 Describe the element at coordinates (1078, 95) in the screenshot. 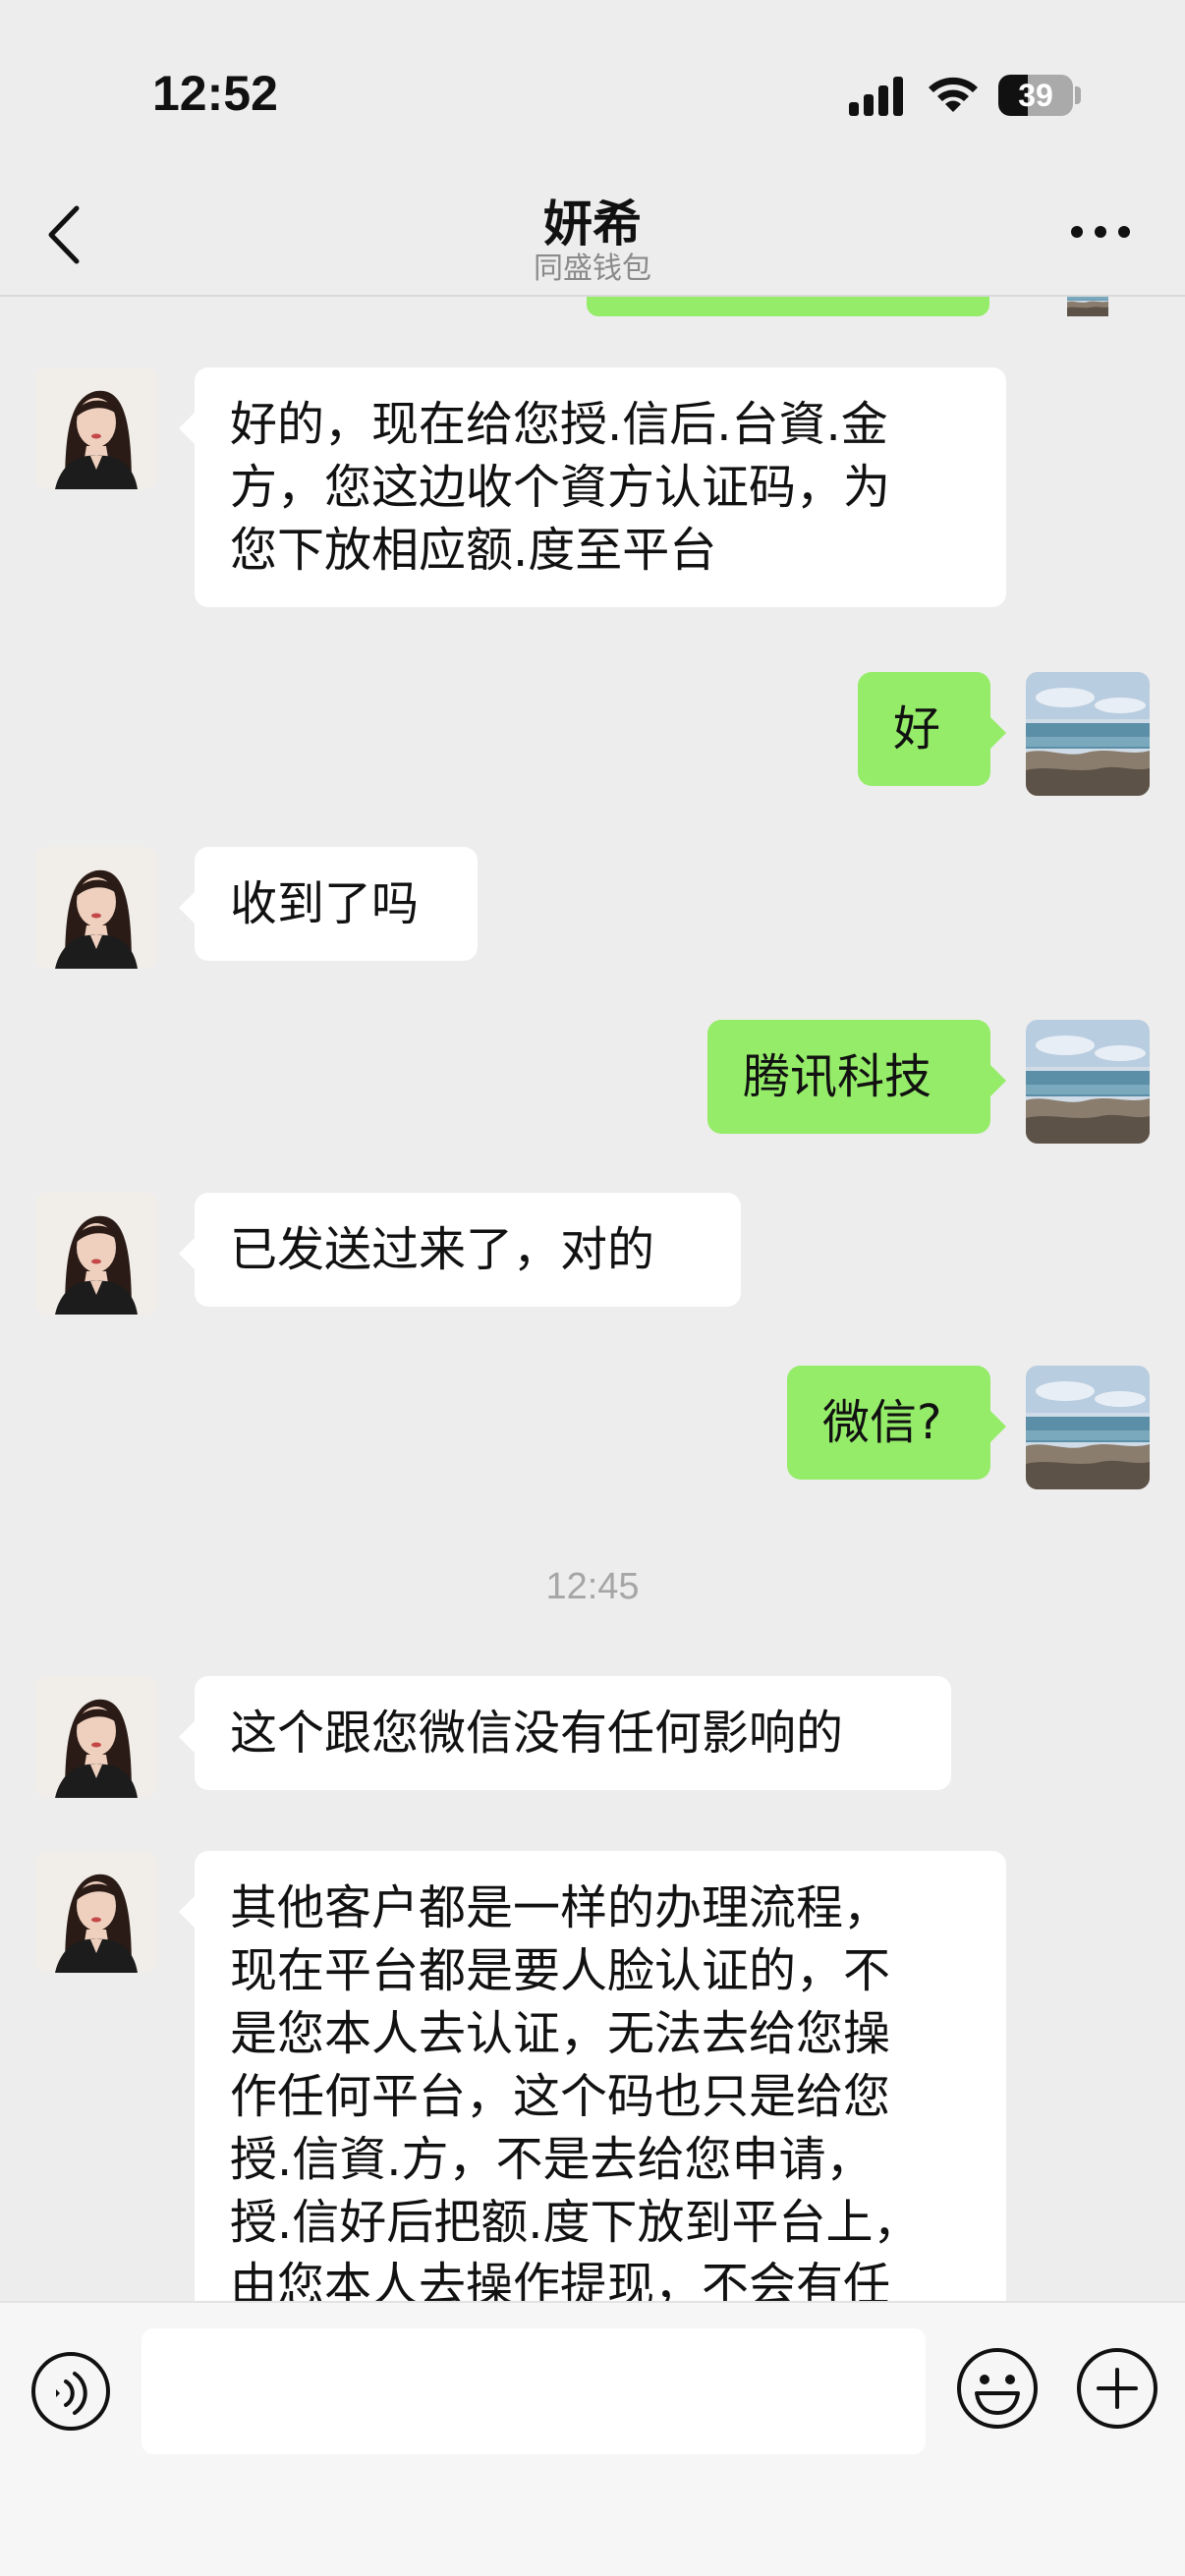

I see `battery-cap` at that location.